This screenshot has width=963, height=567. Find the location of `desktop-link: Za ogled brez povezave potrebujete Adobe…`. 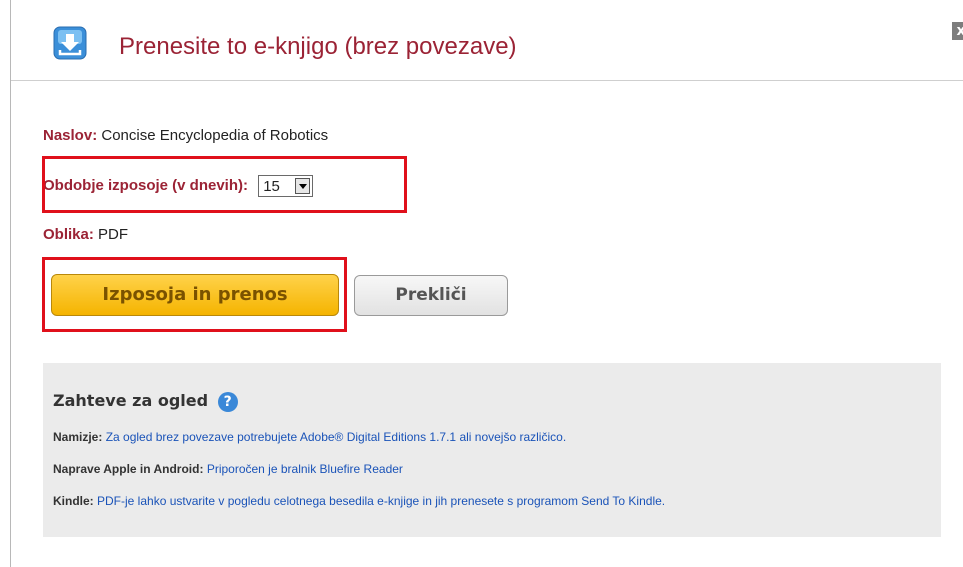

desktop-link: Za ogled brez povezave potrebujete Adobe… is located at coordinates (336, 437).